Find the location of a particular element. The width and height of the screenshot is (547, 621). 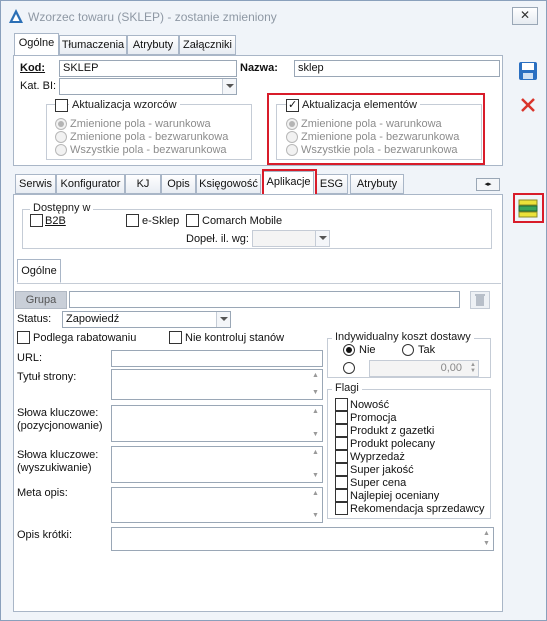

nazwa-input: sklep is located at coordinates (397, 68).